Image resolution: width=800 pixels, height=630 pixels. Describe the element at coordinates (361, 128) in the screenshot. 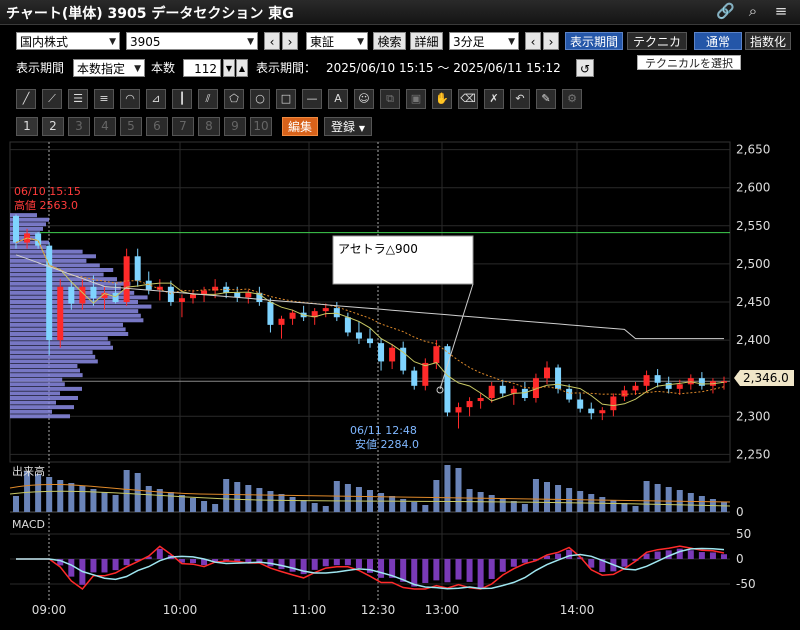

I see `chevron-down-icon: ▼` at that location.